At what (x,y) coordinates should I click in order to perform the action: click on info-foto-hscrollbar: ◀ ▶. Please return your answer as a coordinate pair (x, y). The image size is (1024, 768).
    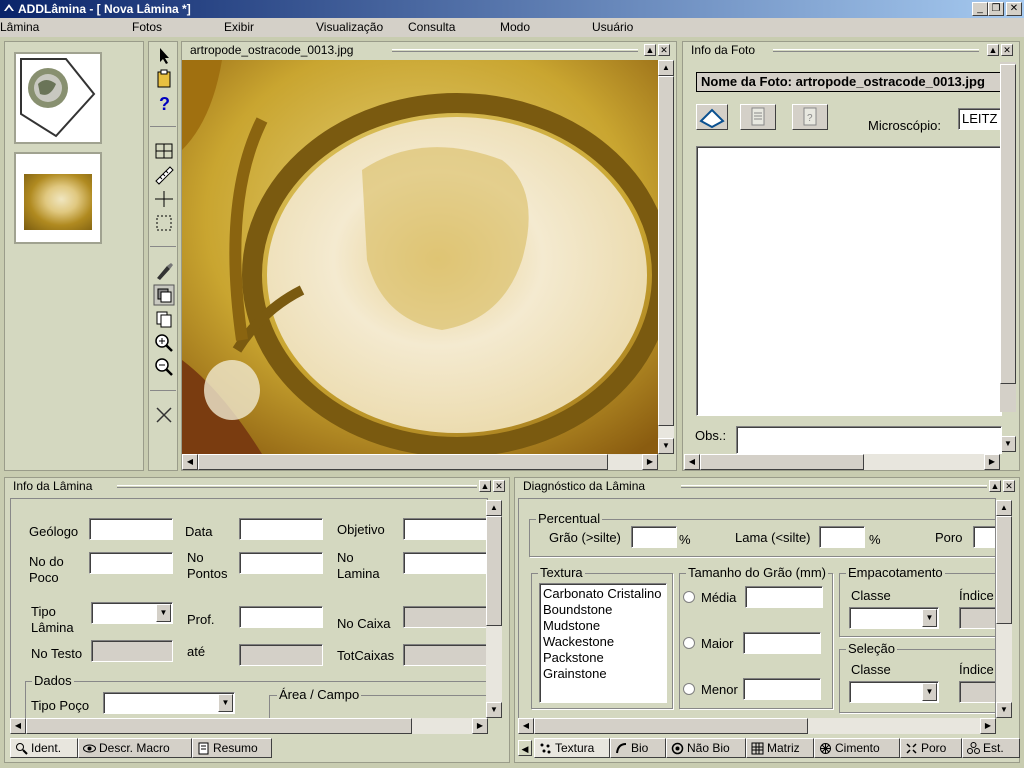
    Looking at the image, I should click on (842, 462).